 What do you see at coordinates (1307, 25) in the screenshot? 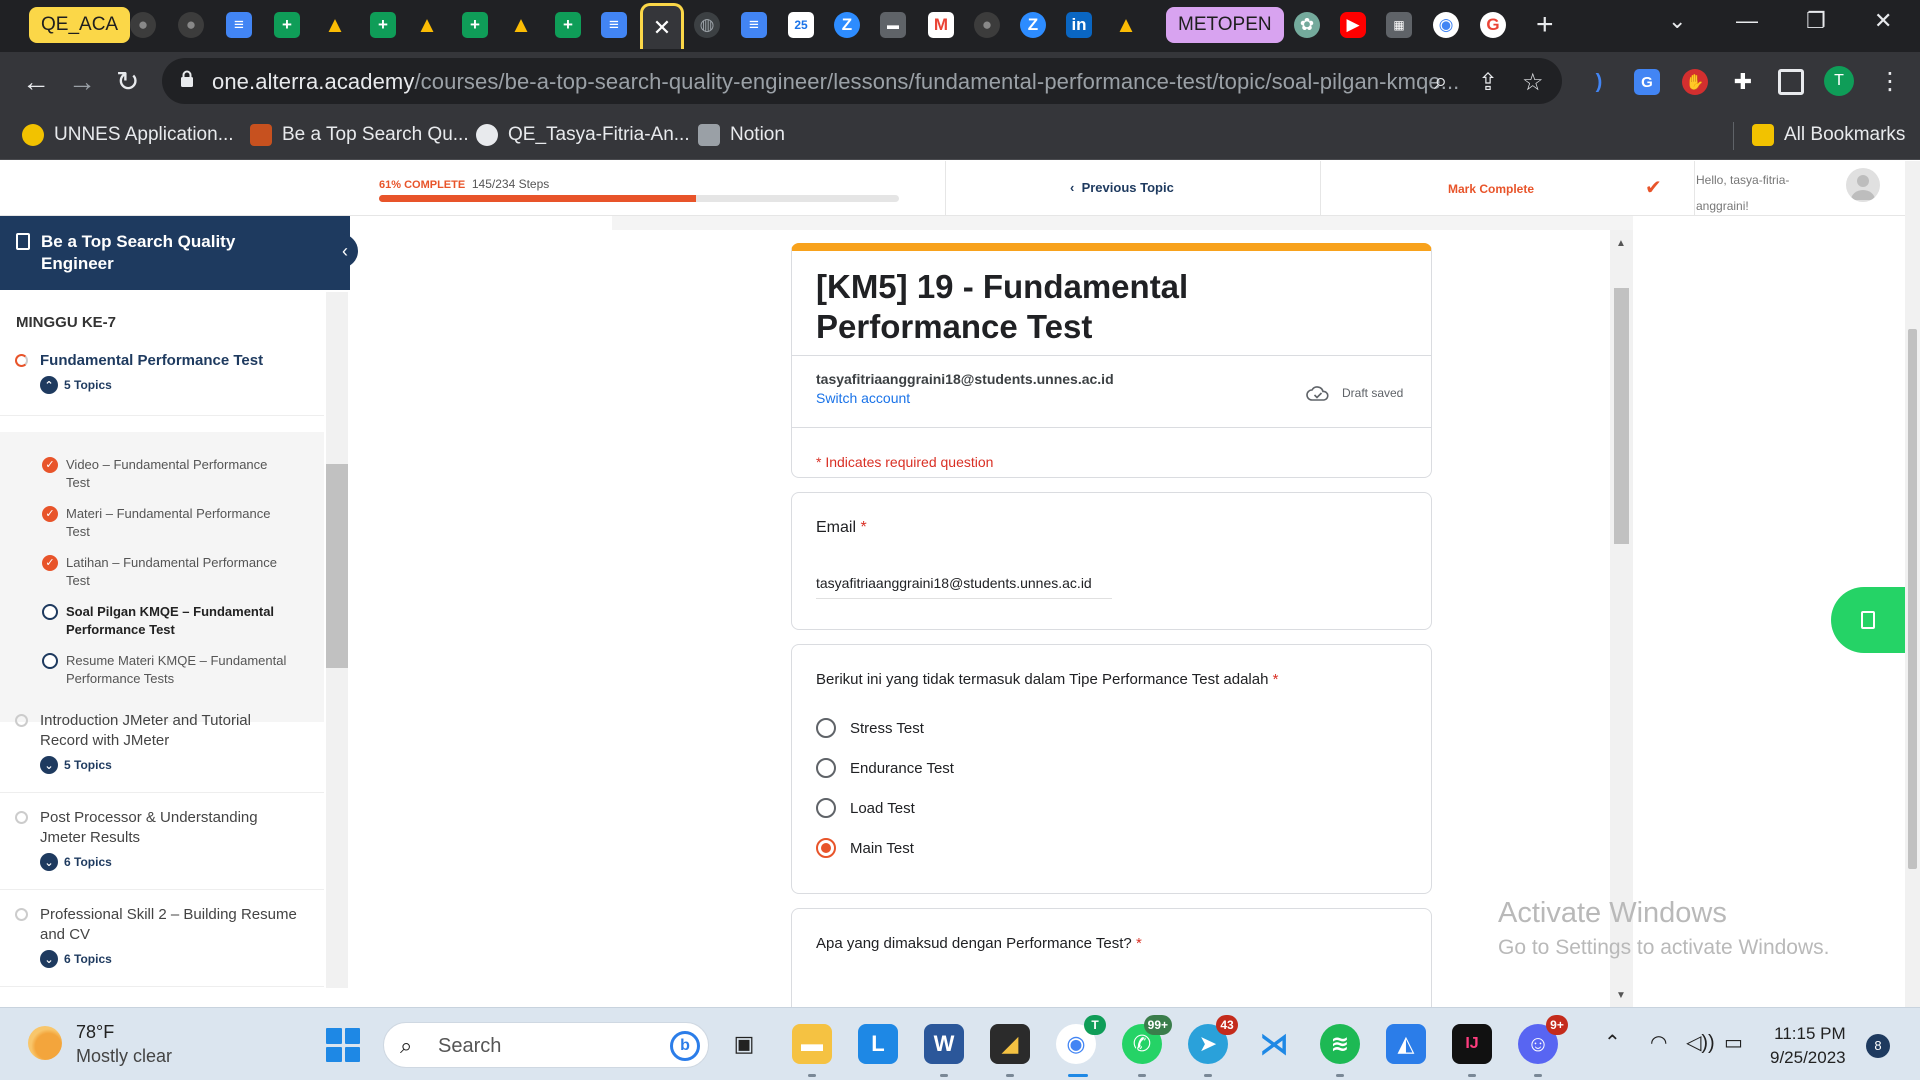
I see `chatgpt-icon: ✿` at bounding box center [1307, 25].